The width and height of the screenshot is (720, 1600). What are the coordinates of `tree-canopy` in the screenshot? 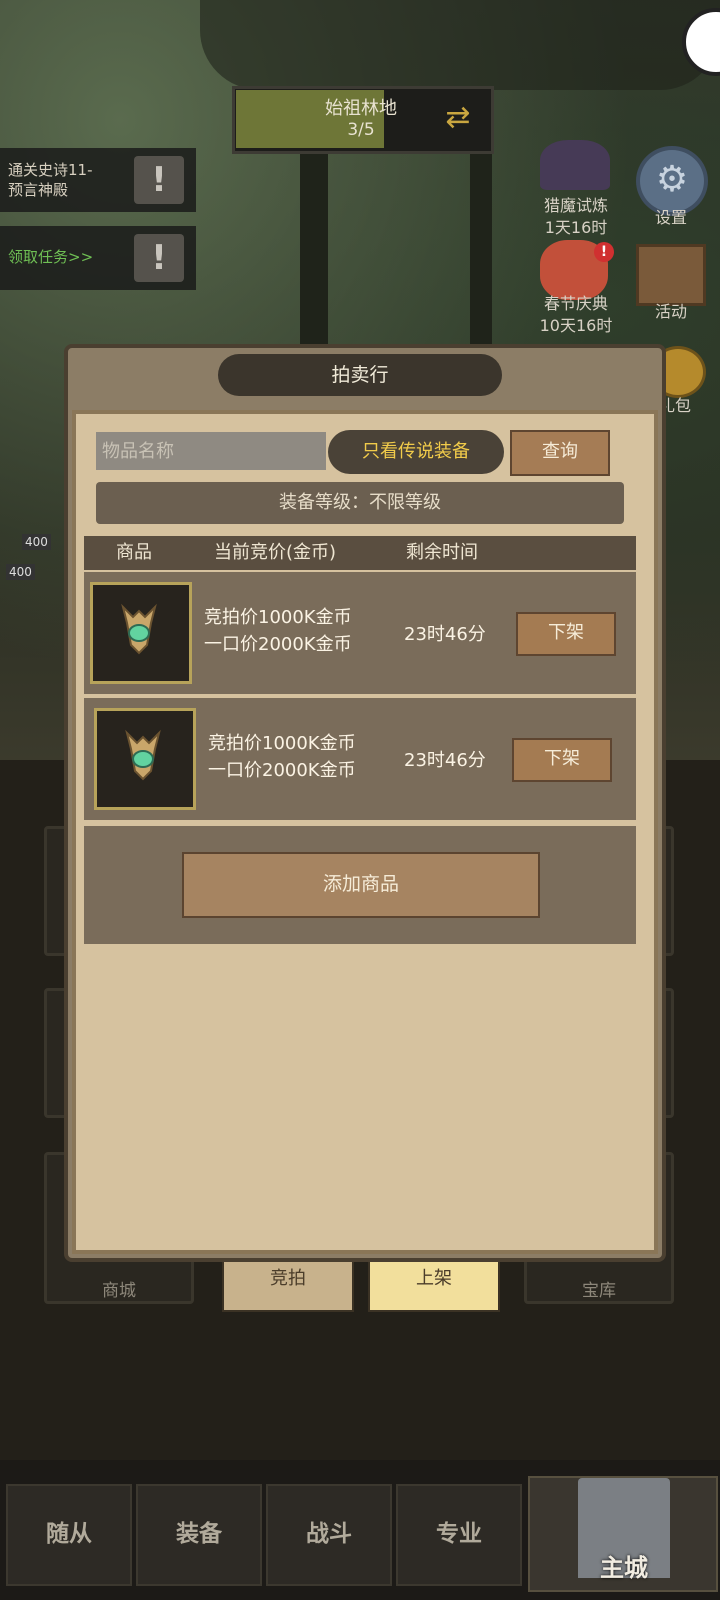 It's located at (460, 45).